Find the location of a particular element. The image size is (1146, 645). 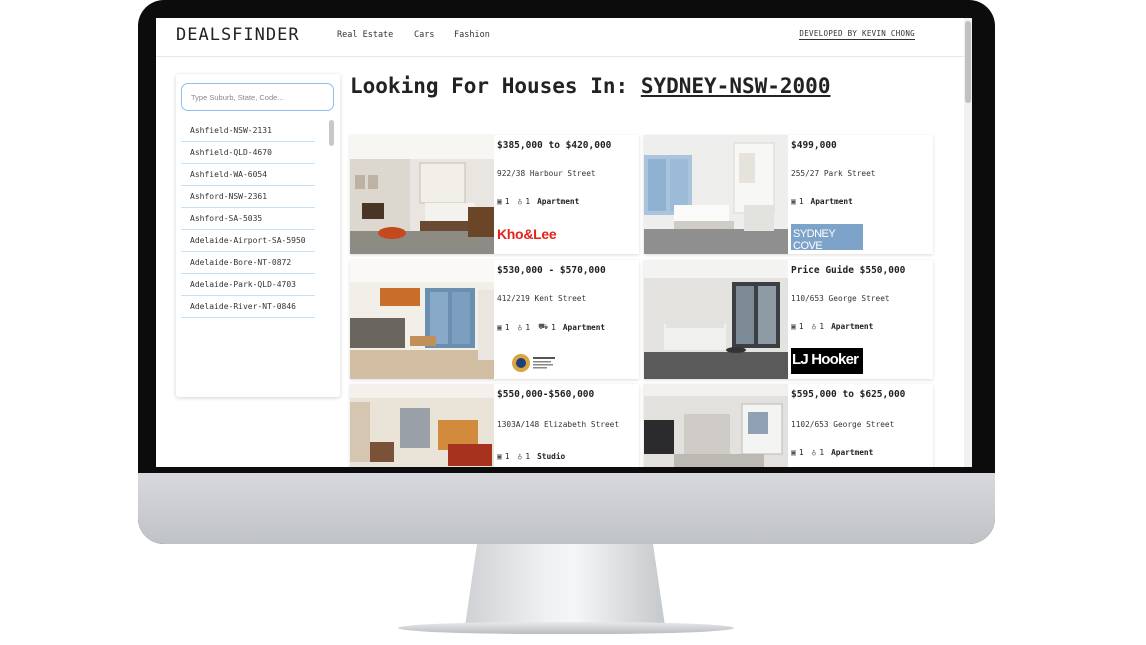

listing-price: $550,000-$560,000 is located at coordinates (546, 394).